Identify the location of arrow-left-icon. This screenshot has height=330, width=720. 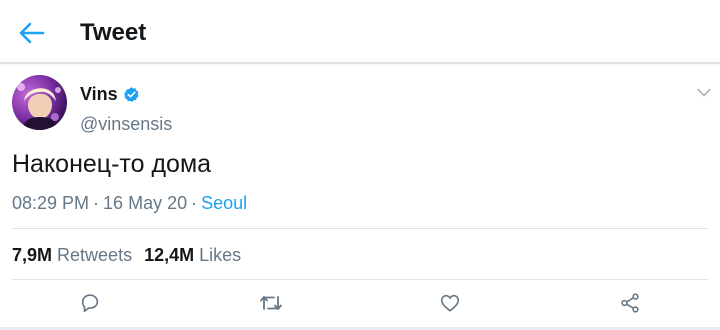
(32, 33).